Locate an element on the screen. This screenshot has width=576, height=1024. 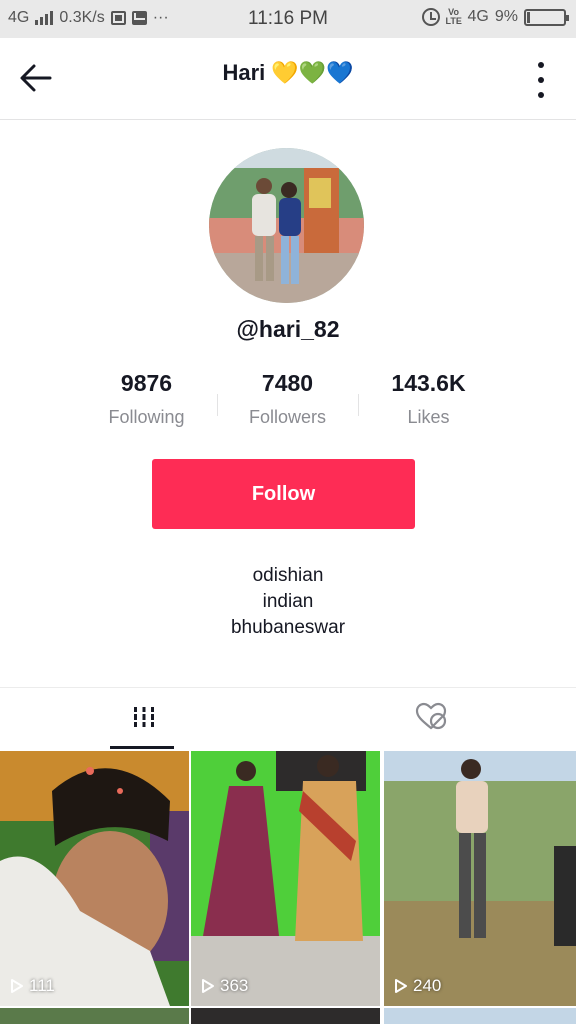
video-tile: 111 is located at coordinates (94, 878).